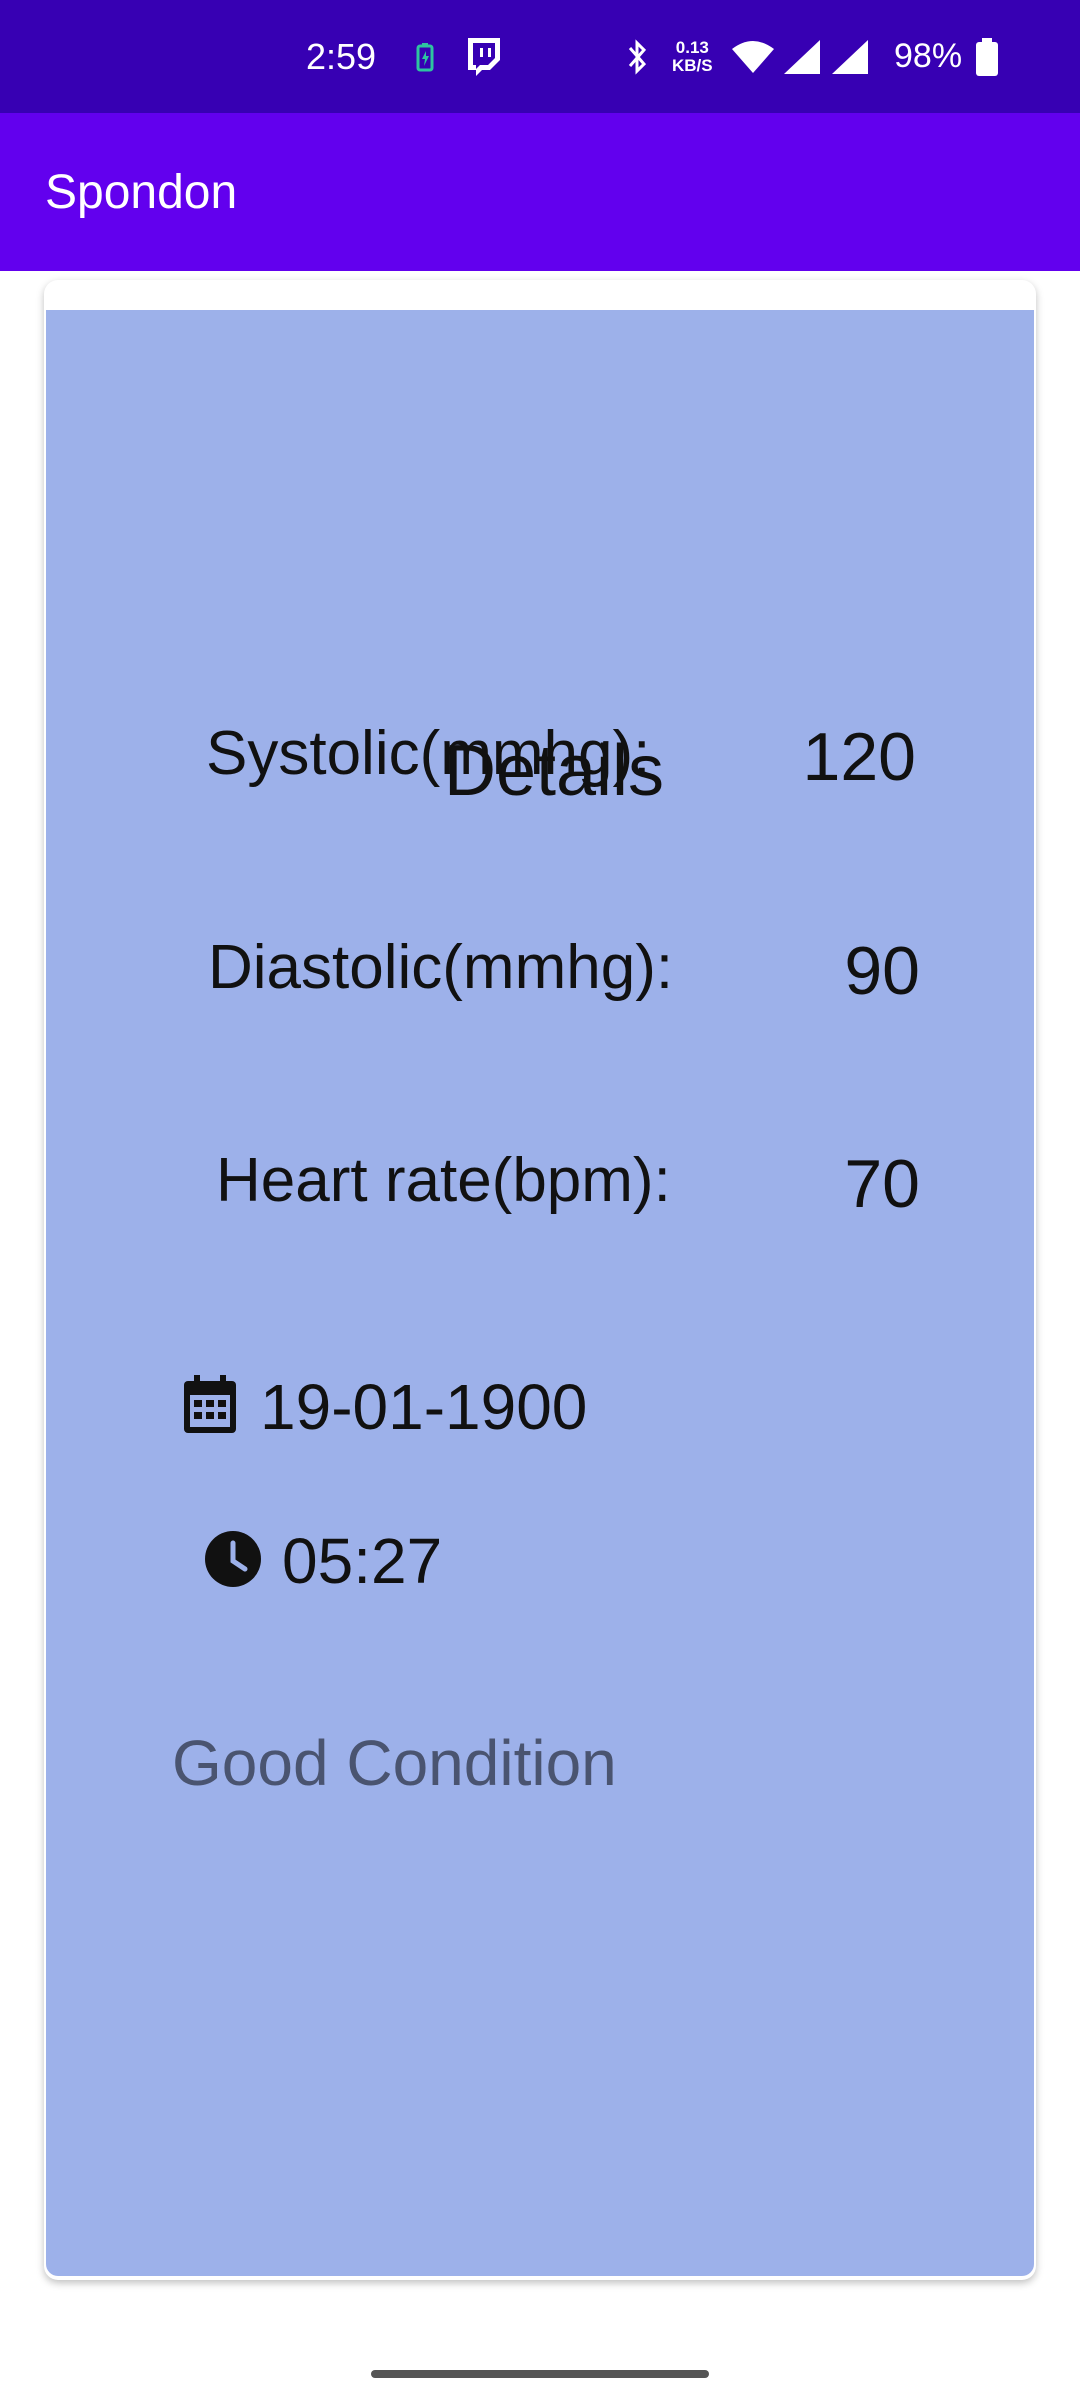 The height and width of the screenshot is (2400, 1080). What do you see at coordinates (210, 1405) in the screenshot?
I see `calendar-icon` at bounding box center [210, 1405].